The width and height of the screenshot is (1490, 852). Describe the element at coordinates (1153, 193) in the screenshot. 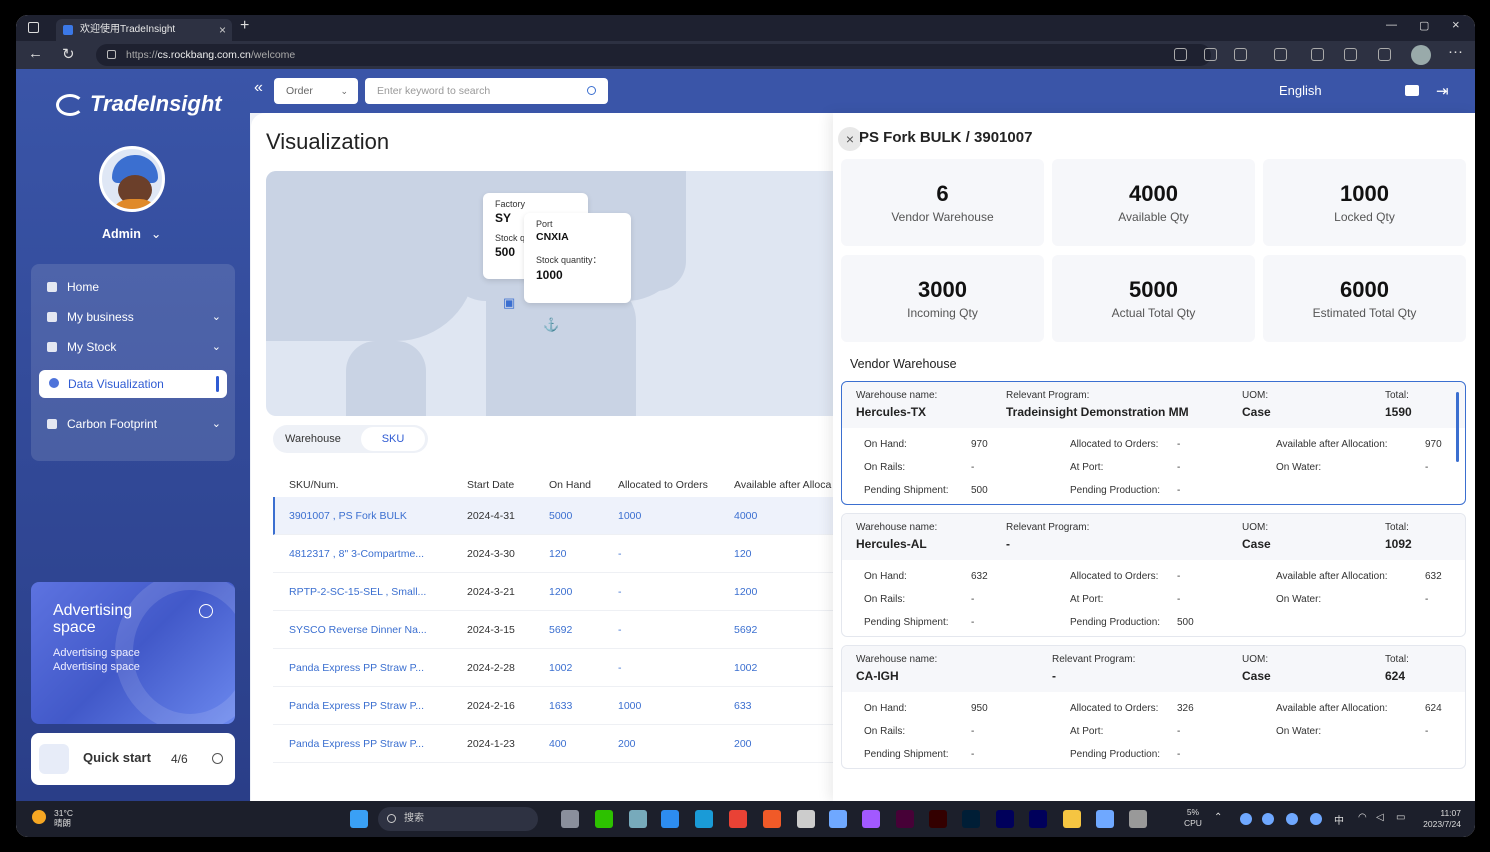

I see `stat-value: 4000` at that location.